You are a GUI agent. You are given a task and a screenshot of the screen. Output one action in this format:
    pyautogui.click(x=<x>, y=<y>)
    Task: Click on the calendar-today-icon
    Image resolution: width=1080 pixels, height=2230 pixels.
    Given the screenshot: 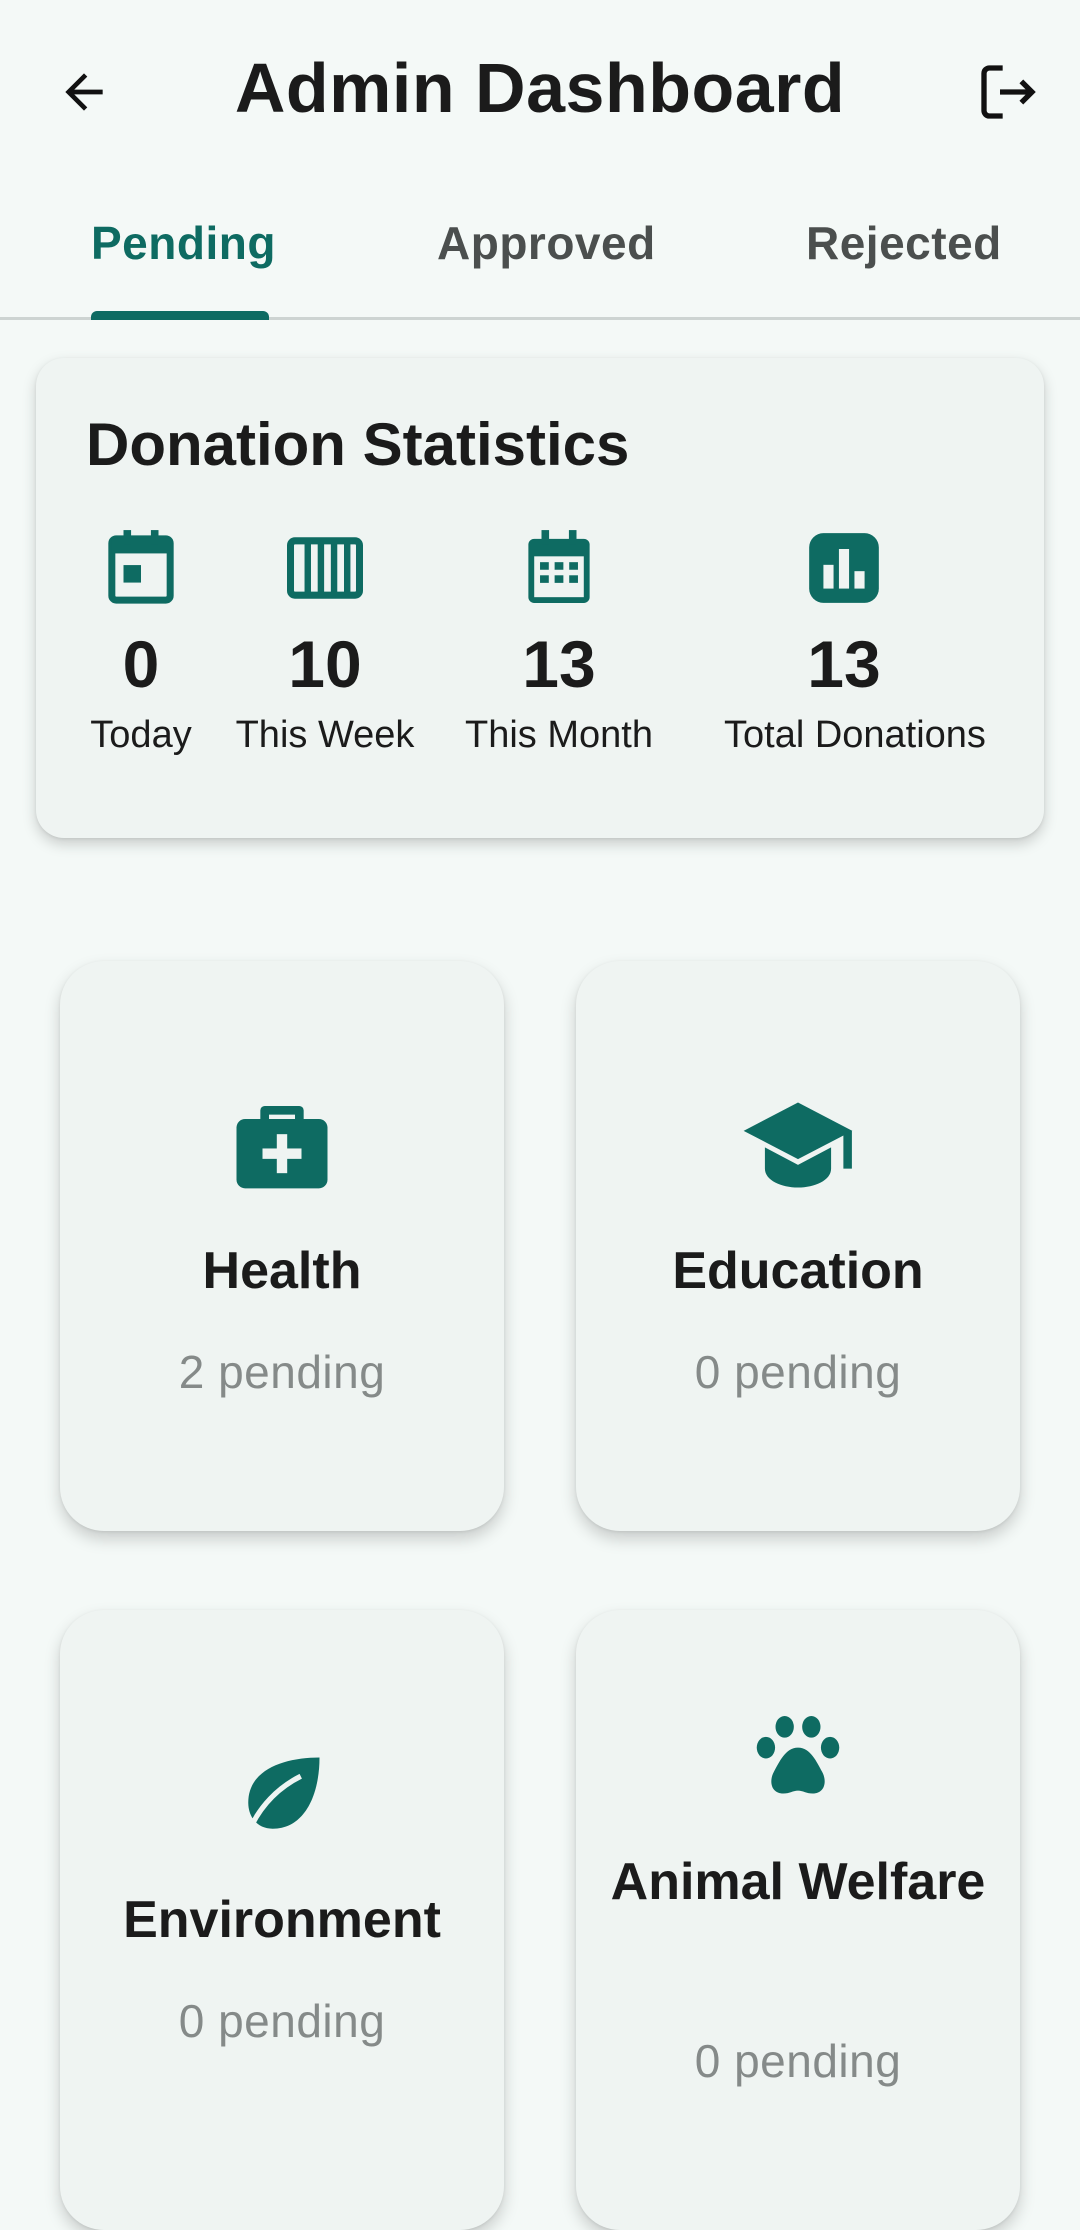 What is the action you would take?
    pyautogui.click(x=141, y=567)
    